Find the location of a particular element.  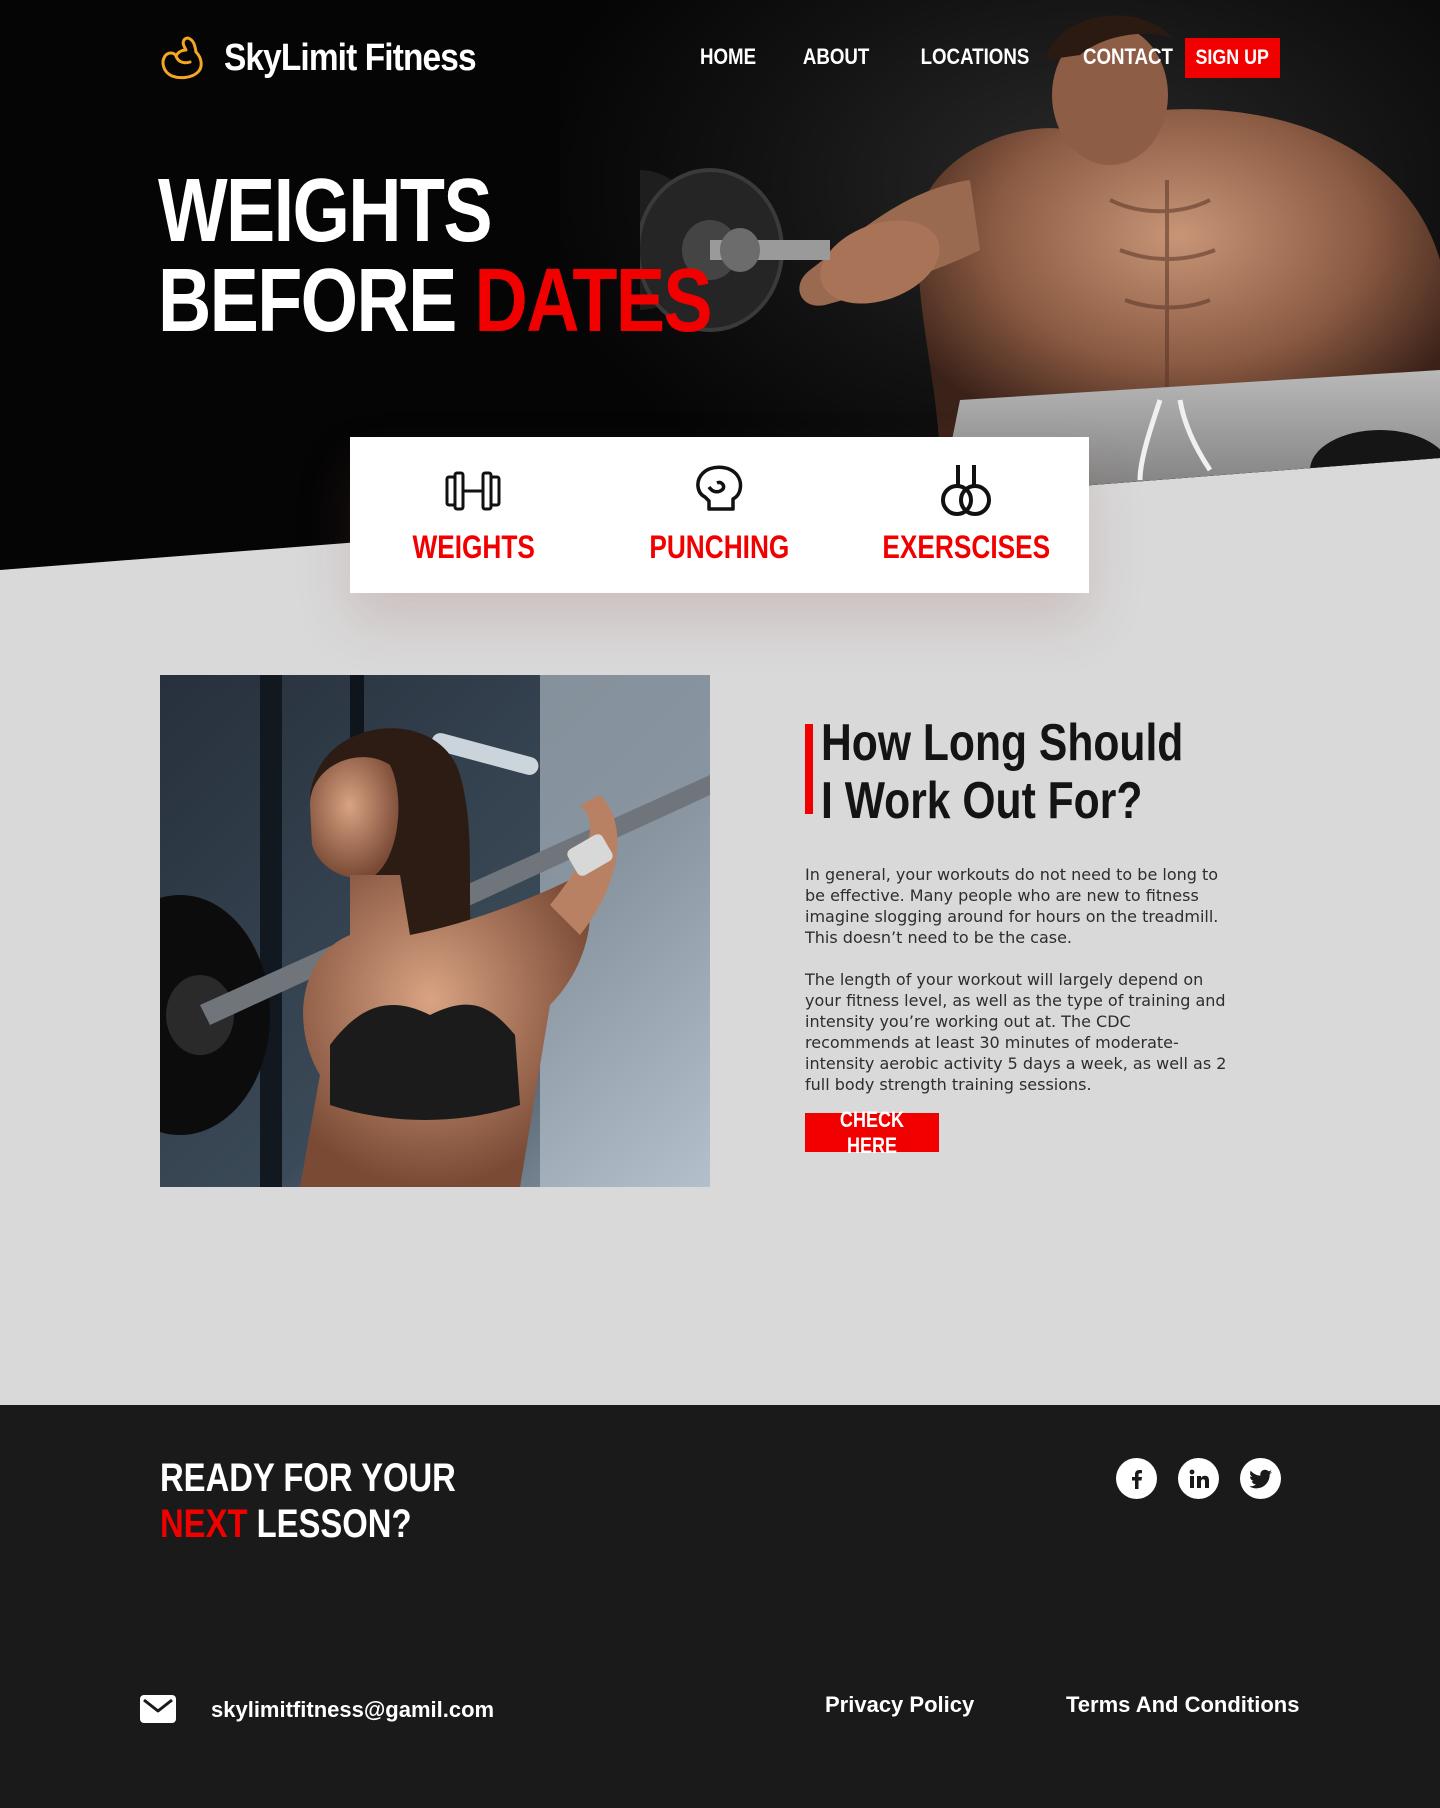

headline-line-2: BEFORE DATES is located at coordinates (435, 301).